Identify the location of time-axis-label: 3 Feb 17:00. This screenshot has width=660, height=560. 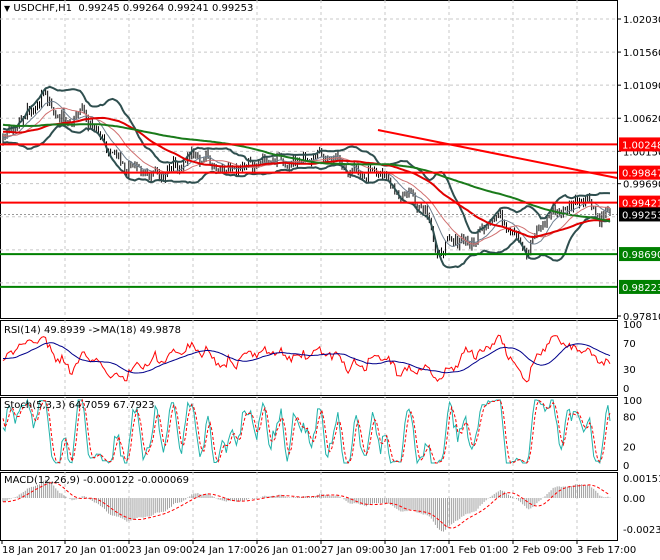
(606, 550).